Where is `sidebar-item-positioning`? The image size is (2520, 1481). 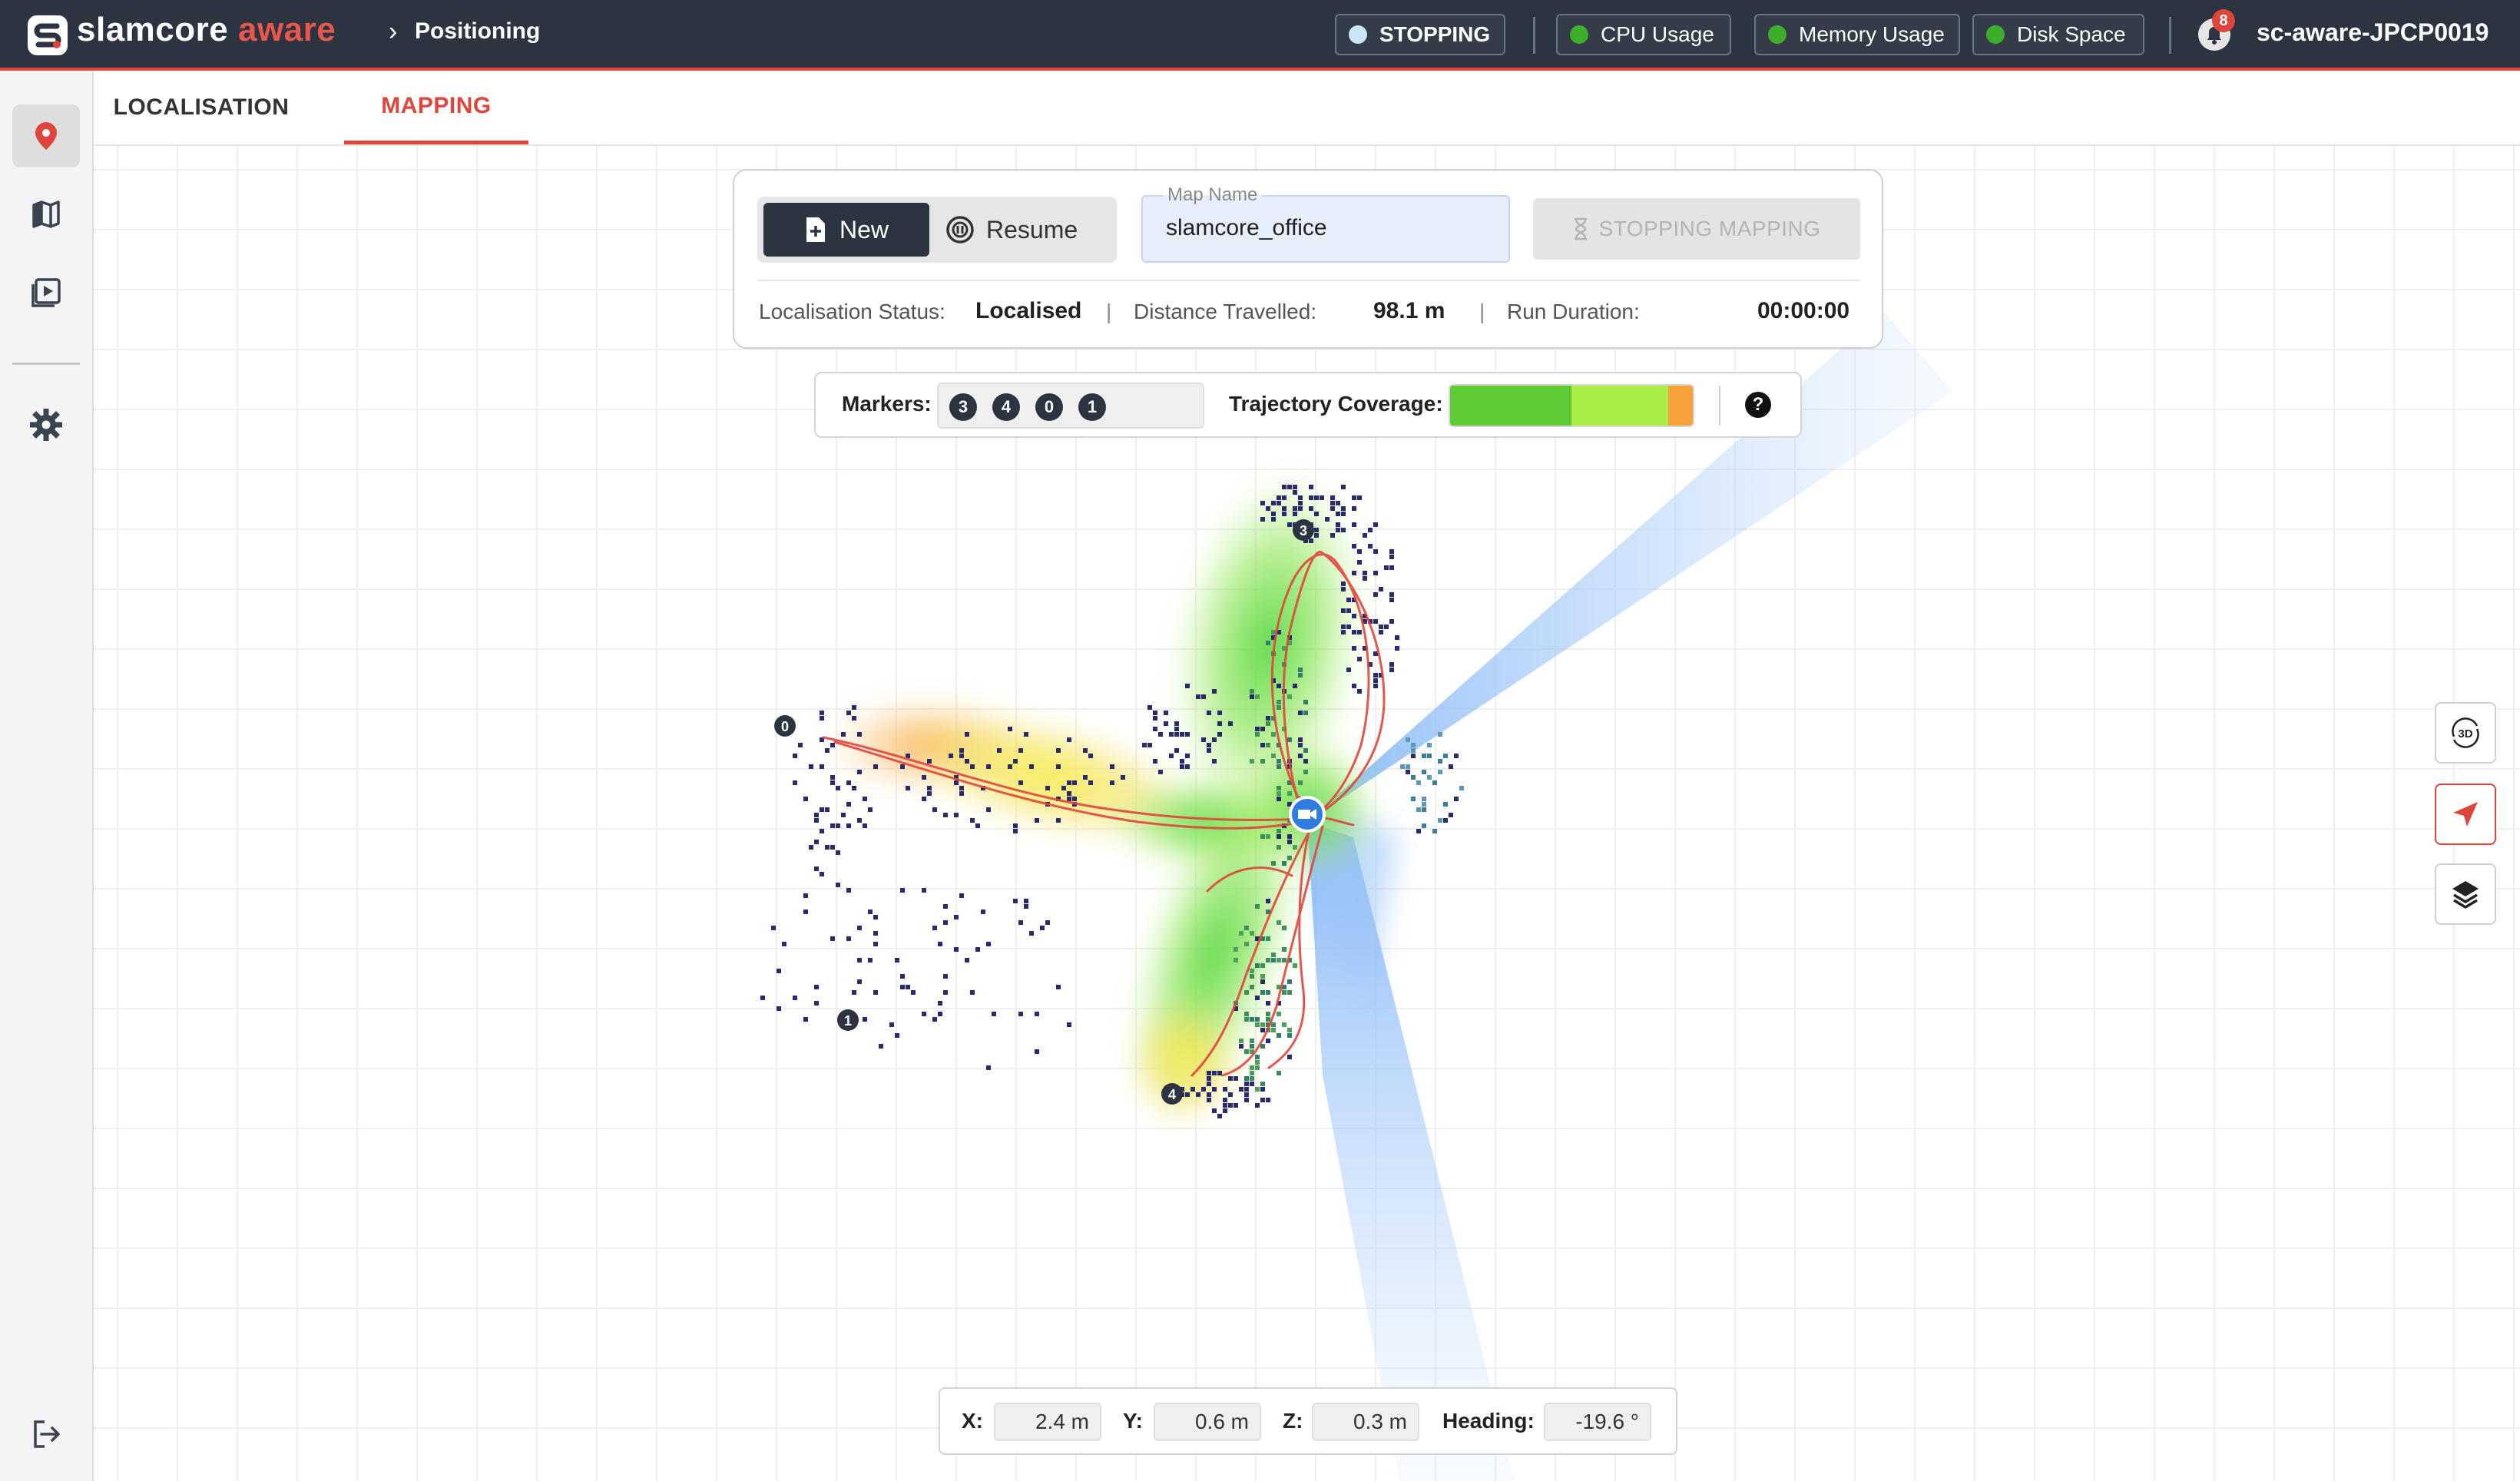 sidebar-item-positioning is located at coordinates (46, 136).